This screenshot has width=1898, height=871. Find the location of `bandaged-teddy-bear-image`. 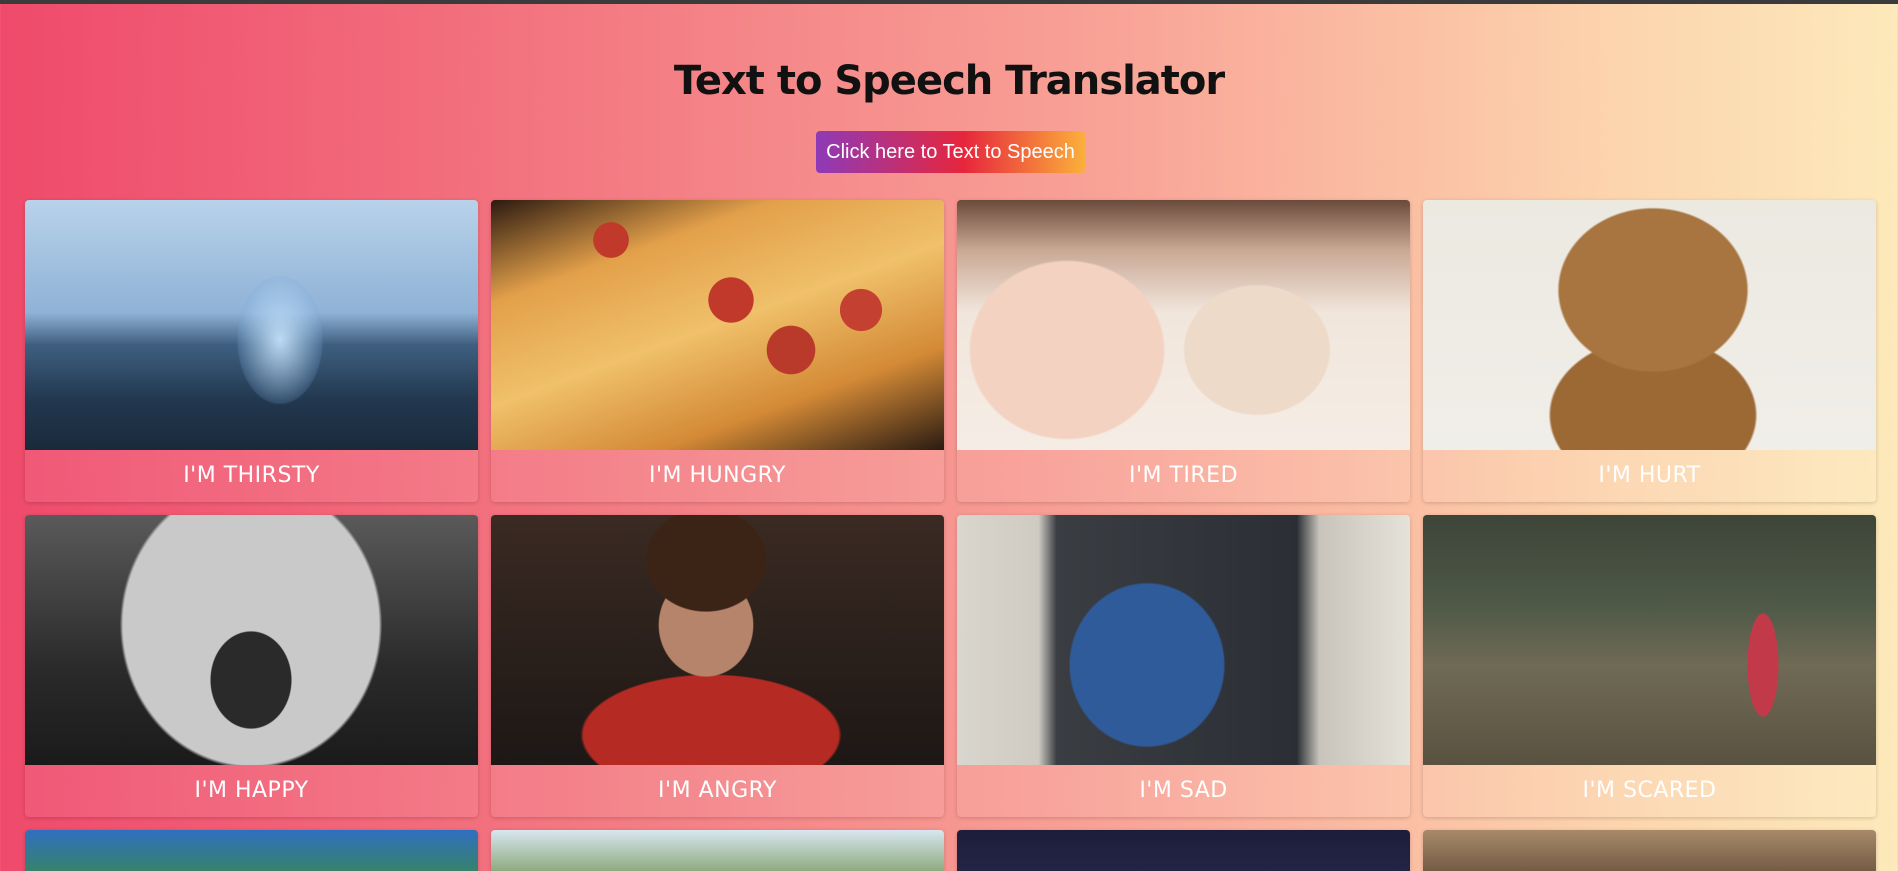

bandaged-teddy-bear-image is located at coordinates (1649, 325).